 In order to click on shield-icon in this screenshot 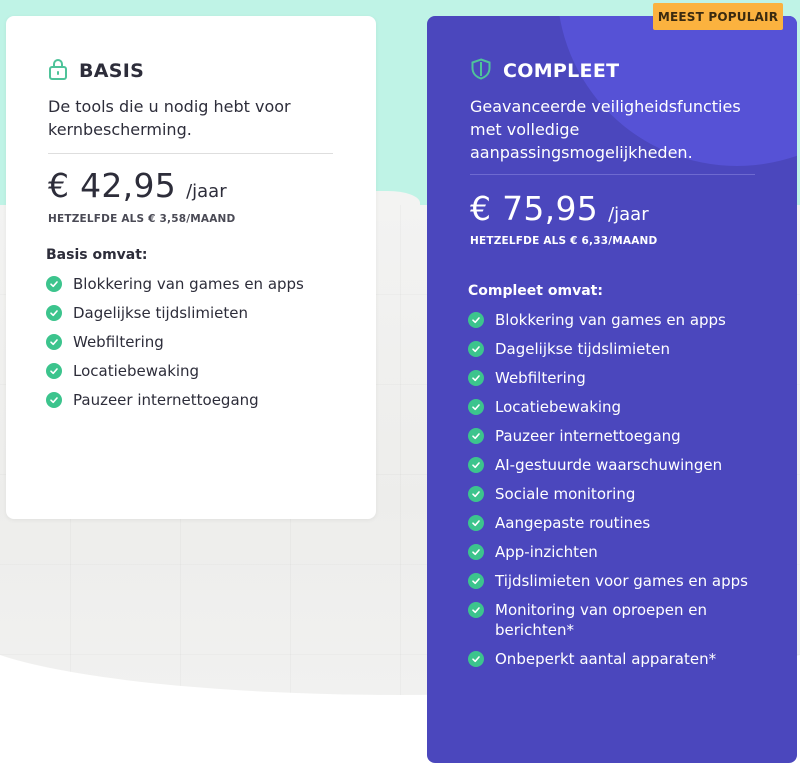, I will do `click(481, 71)`.